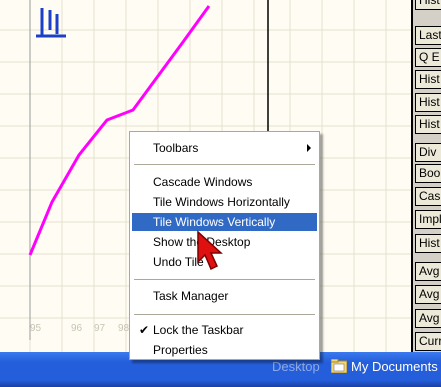  I want to click on side-button: Curr, so click(428, 341).